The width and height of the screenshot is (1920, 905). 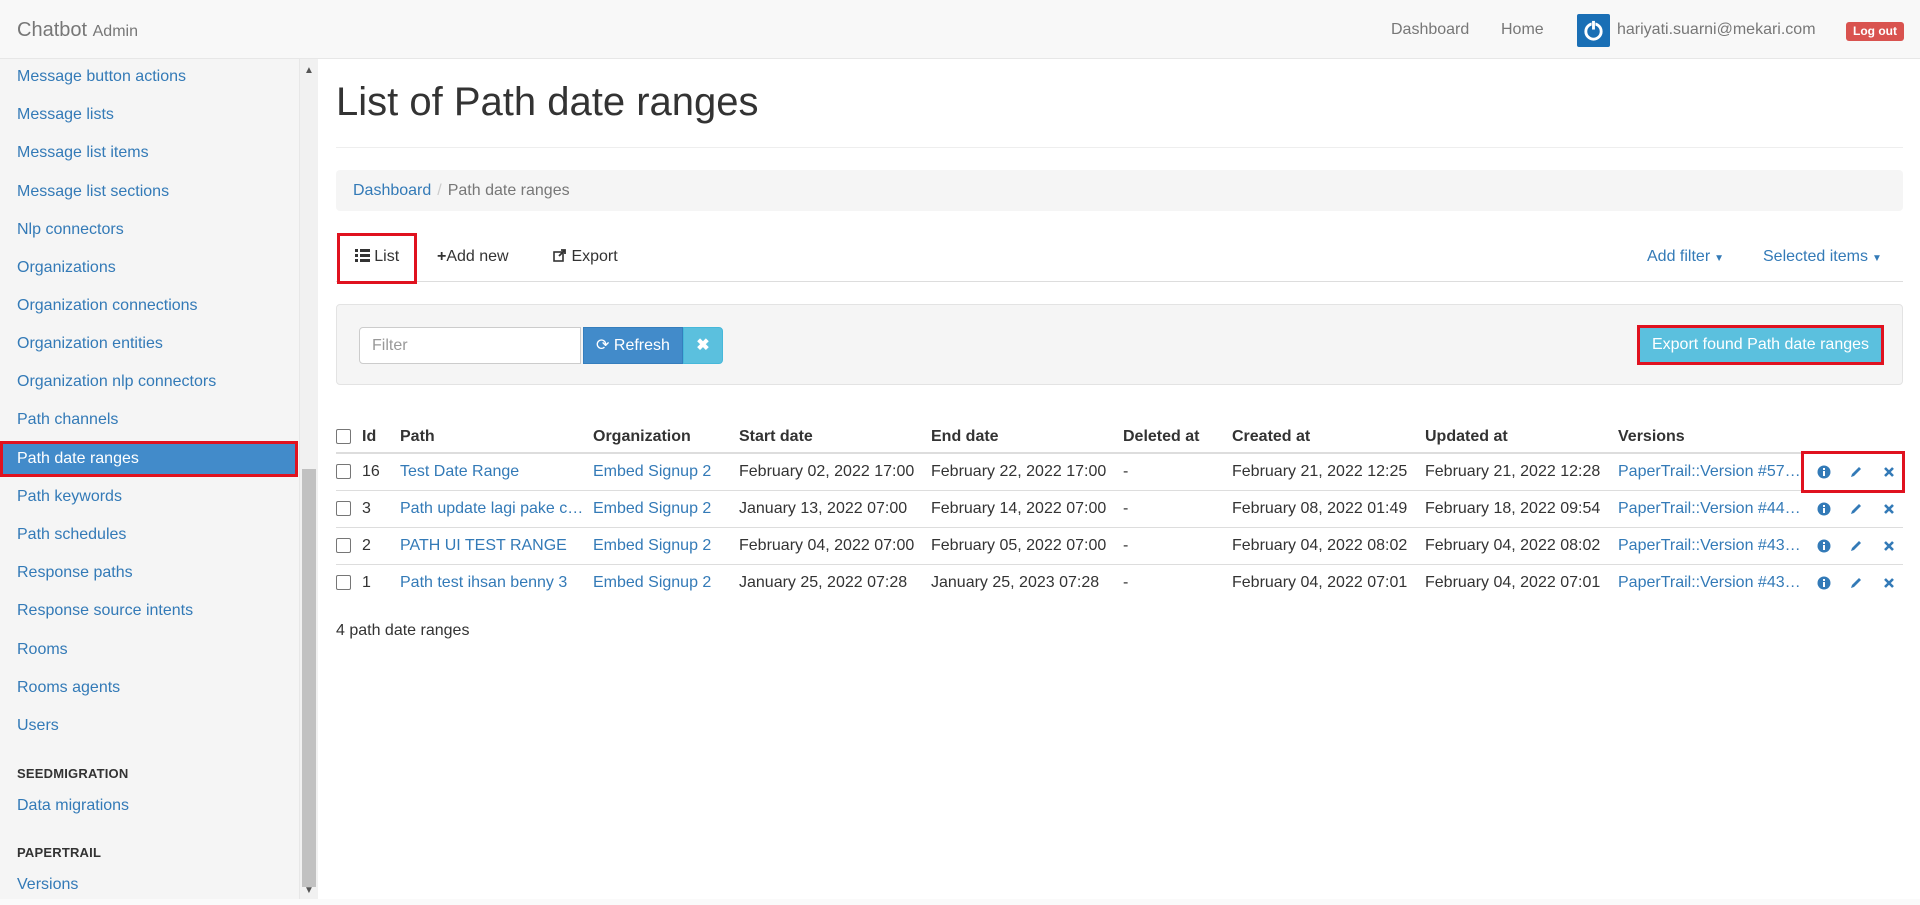 What do you see at coordinates (473, 257) in the screenshot?
I see `tab-add-new: +Add new` at bounding box center [473, 257].